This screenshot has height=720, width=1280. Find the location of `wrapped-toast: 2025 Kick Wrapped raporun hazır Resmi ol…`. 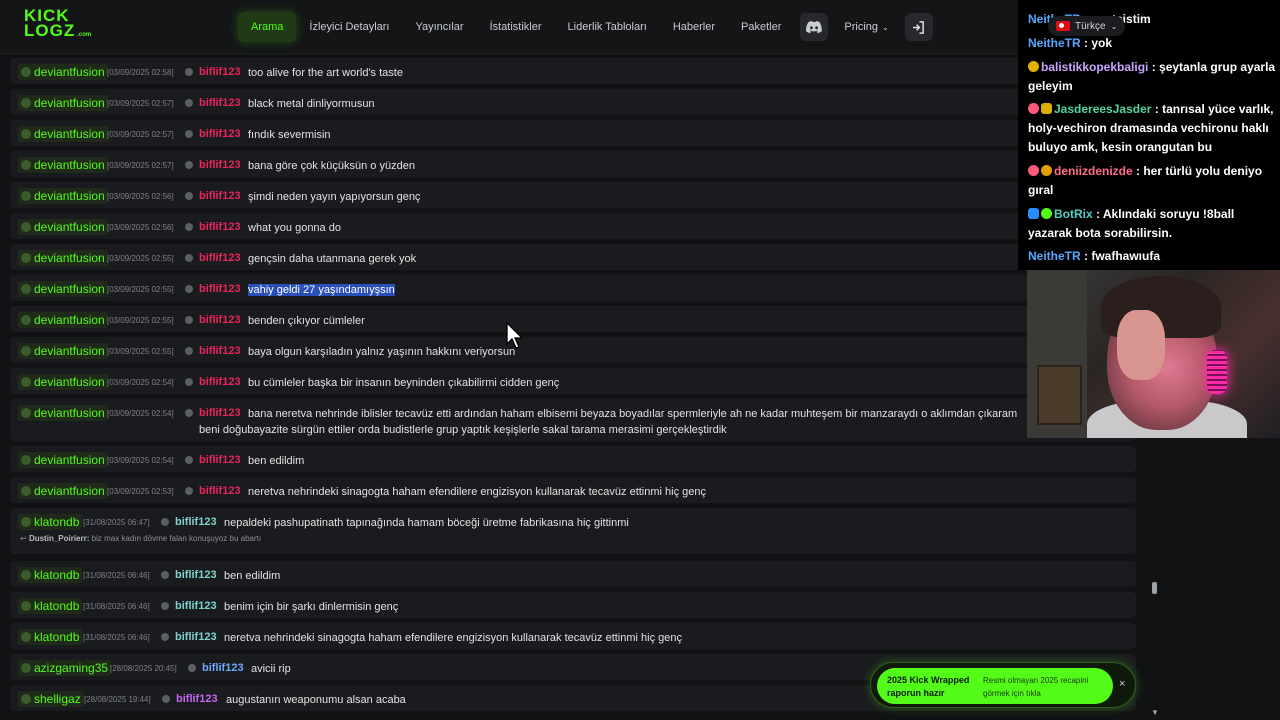

wrapped-toast: 2025 Kick Wrapped raporun hazır Resmi ol… is located at coordinates (1003, 685).